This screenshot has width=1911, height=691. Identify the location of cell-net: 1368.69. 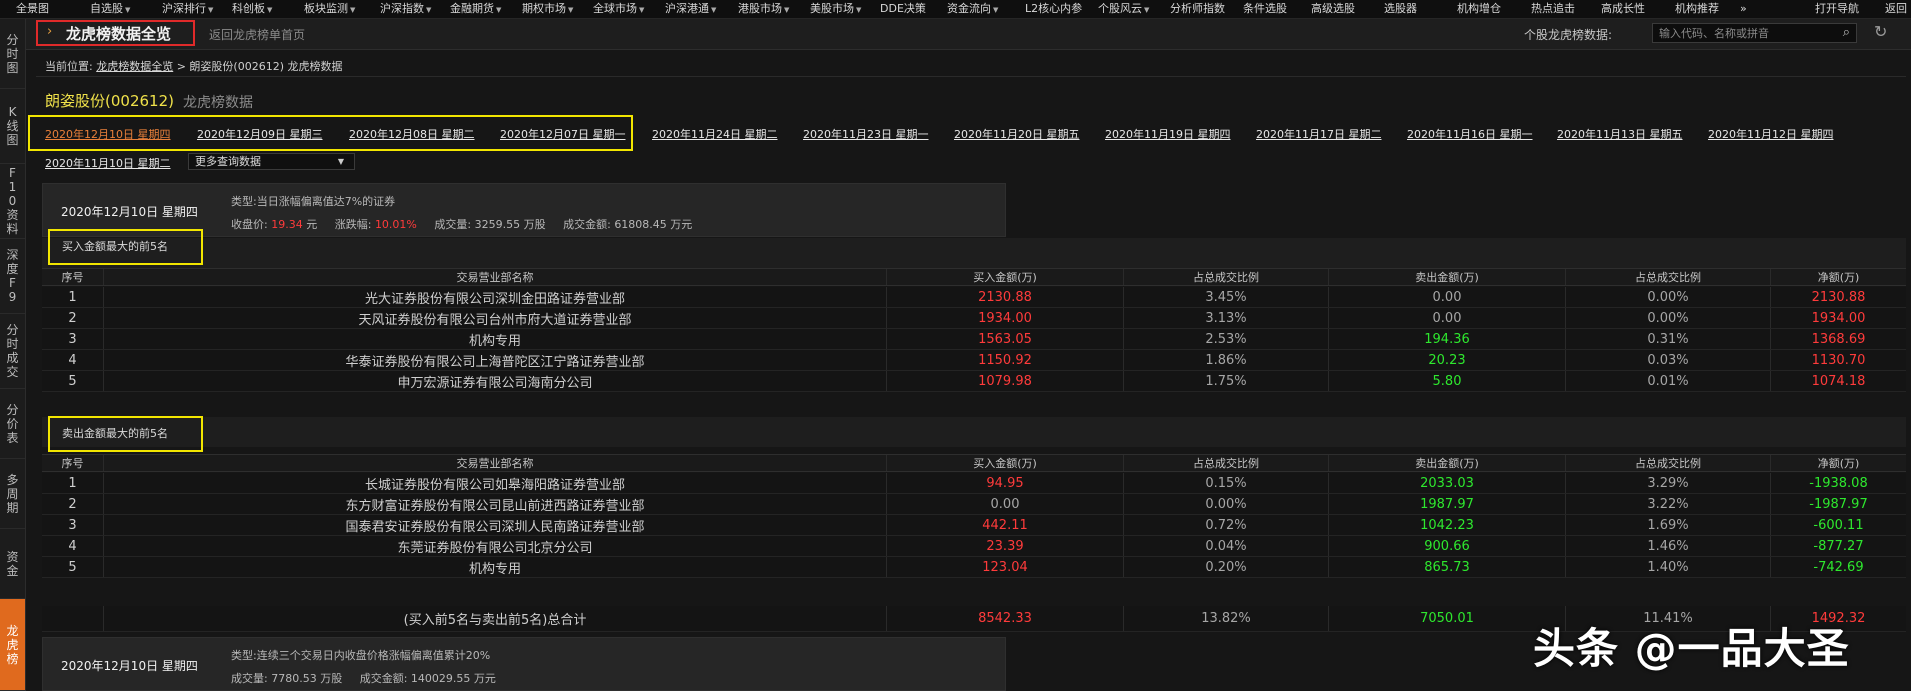
(1838, 339).